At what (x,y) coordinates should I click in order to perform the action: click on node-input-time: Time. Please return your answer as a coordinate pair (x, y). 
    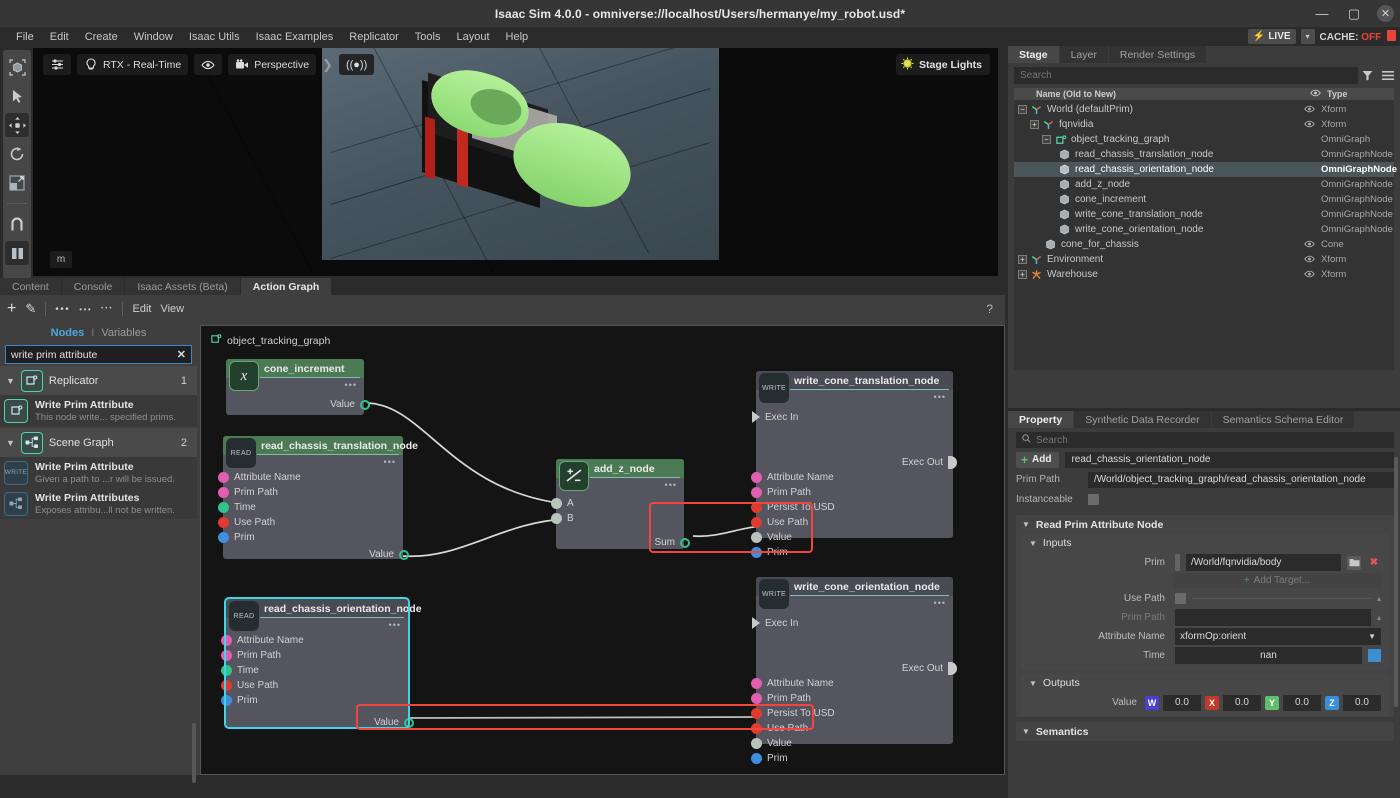
    Looking at the image, I should click on (237, 507).